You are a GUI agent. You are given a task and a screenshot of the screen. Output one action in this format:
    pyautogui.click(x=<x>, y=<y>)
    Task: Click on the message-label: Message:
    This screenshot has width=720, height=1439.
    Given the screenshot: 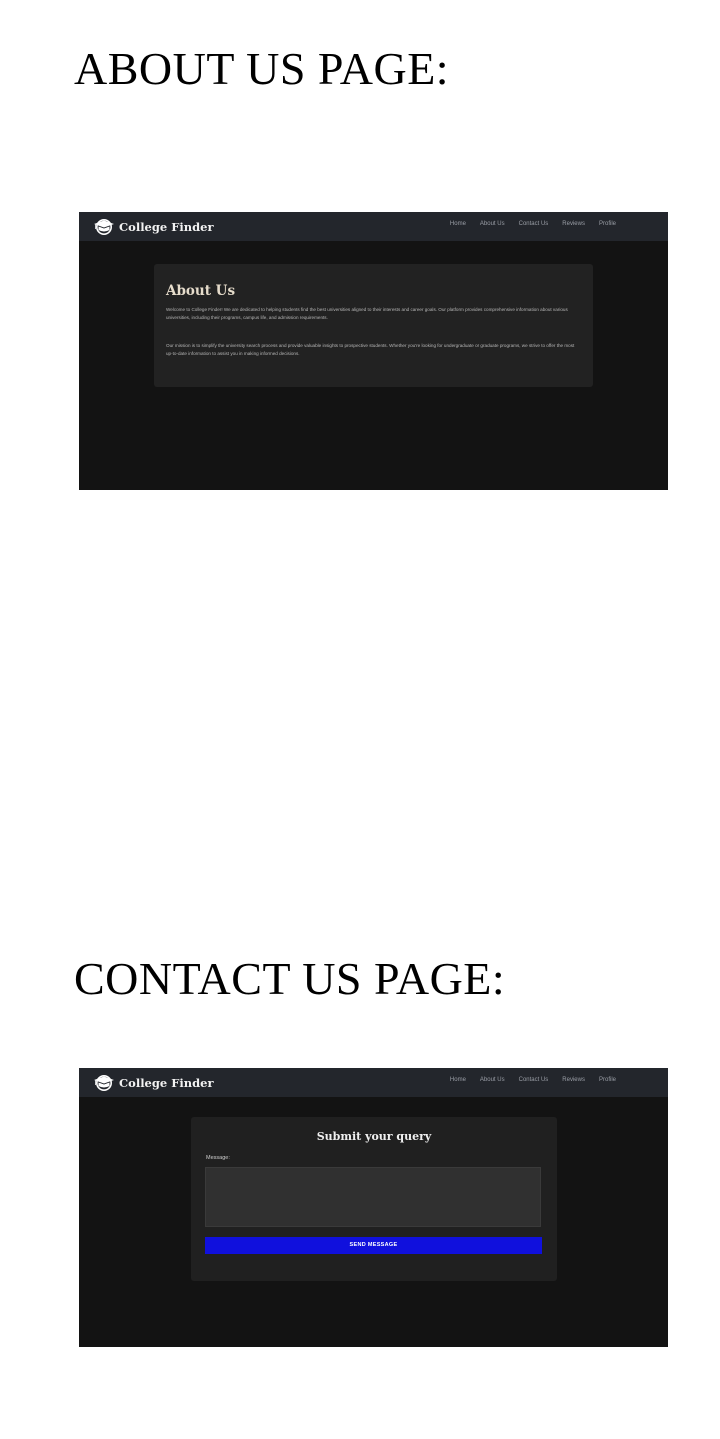 What is the action you would take?
    pyautogui.click(x=218, y=1158)
    